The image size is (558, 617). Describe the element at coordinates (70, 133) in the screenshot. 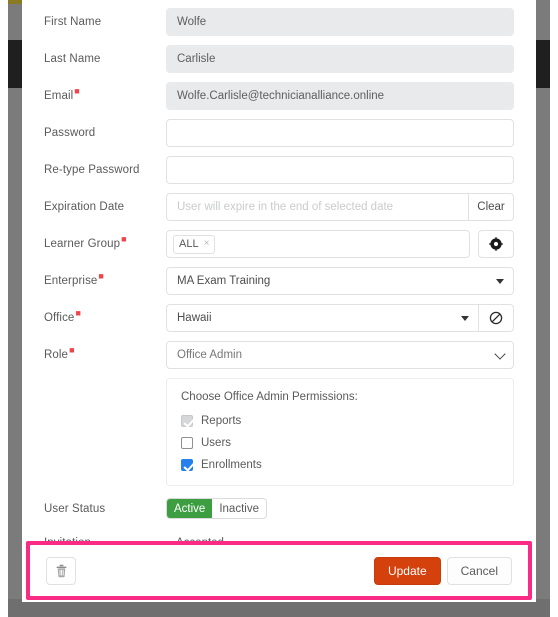

I see `label-password-text: Password` at that location.